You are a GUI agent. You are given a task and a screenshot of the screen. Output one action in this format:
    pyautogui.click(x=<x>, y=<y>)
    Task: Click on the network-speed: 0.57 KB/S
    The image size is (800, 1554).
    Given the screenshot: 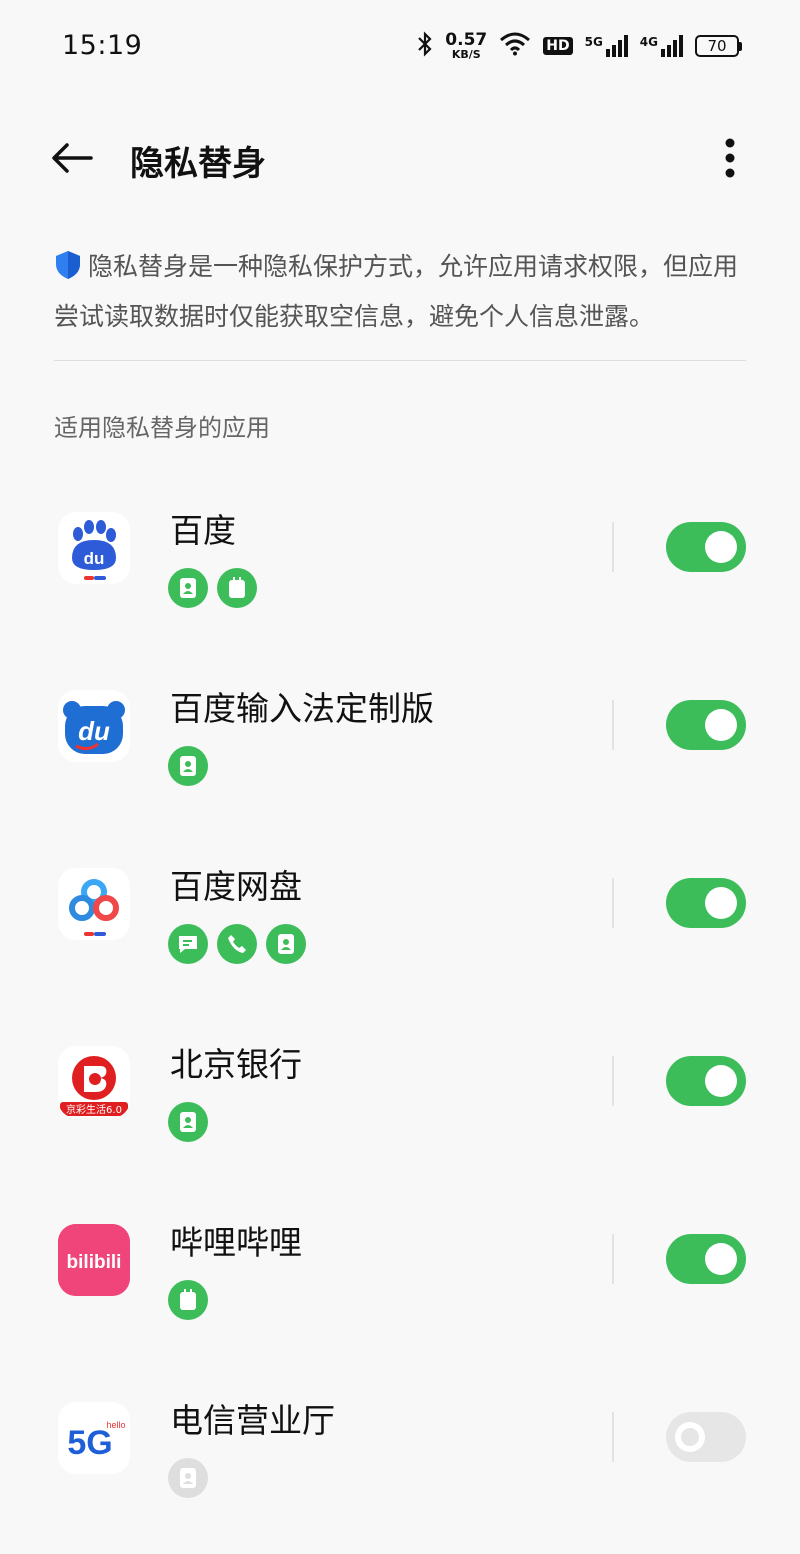 What is the action you would take?
    pyautogui.click(x=466, y=45)
    